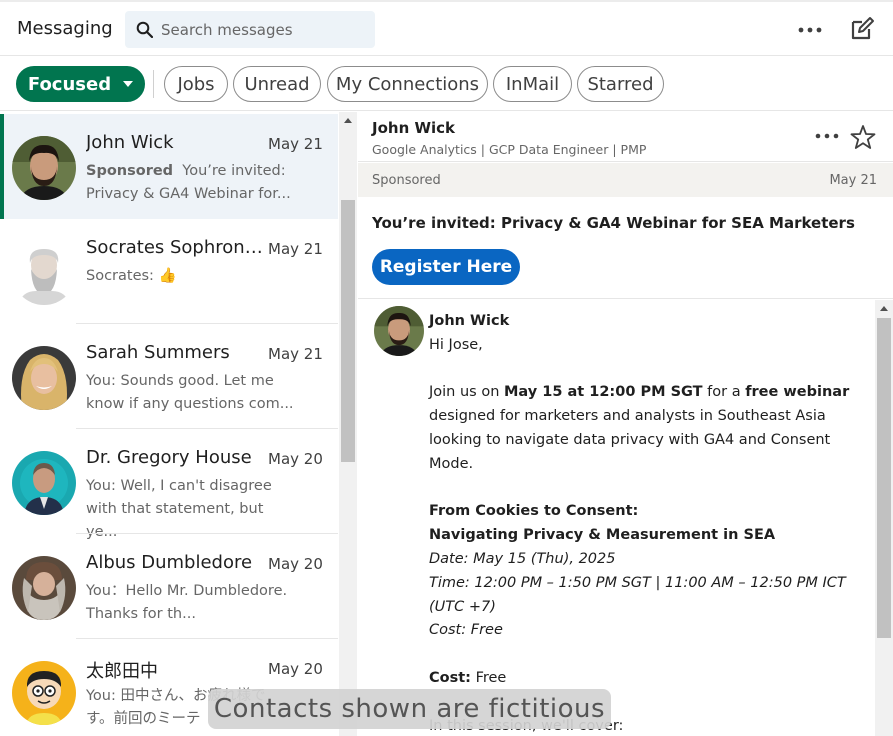 The image size is (893, 736). Describe the element at coordinates (446, 28) in the screenshot. I see `messaging-header: Messaging Search messages` at that location.